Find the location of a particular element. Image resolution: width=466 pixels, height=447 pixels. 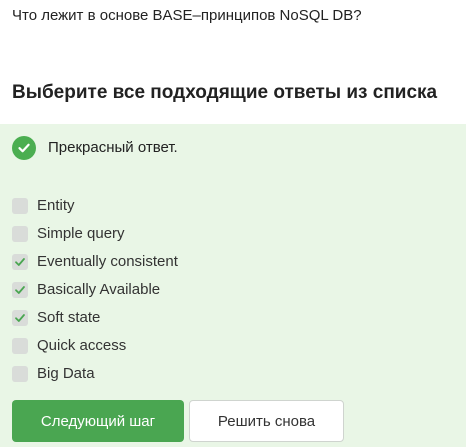

option-soft-state: Soft state is located at coordinates (95, 318).